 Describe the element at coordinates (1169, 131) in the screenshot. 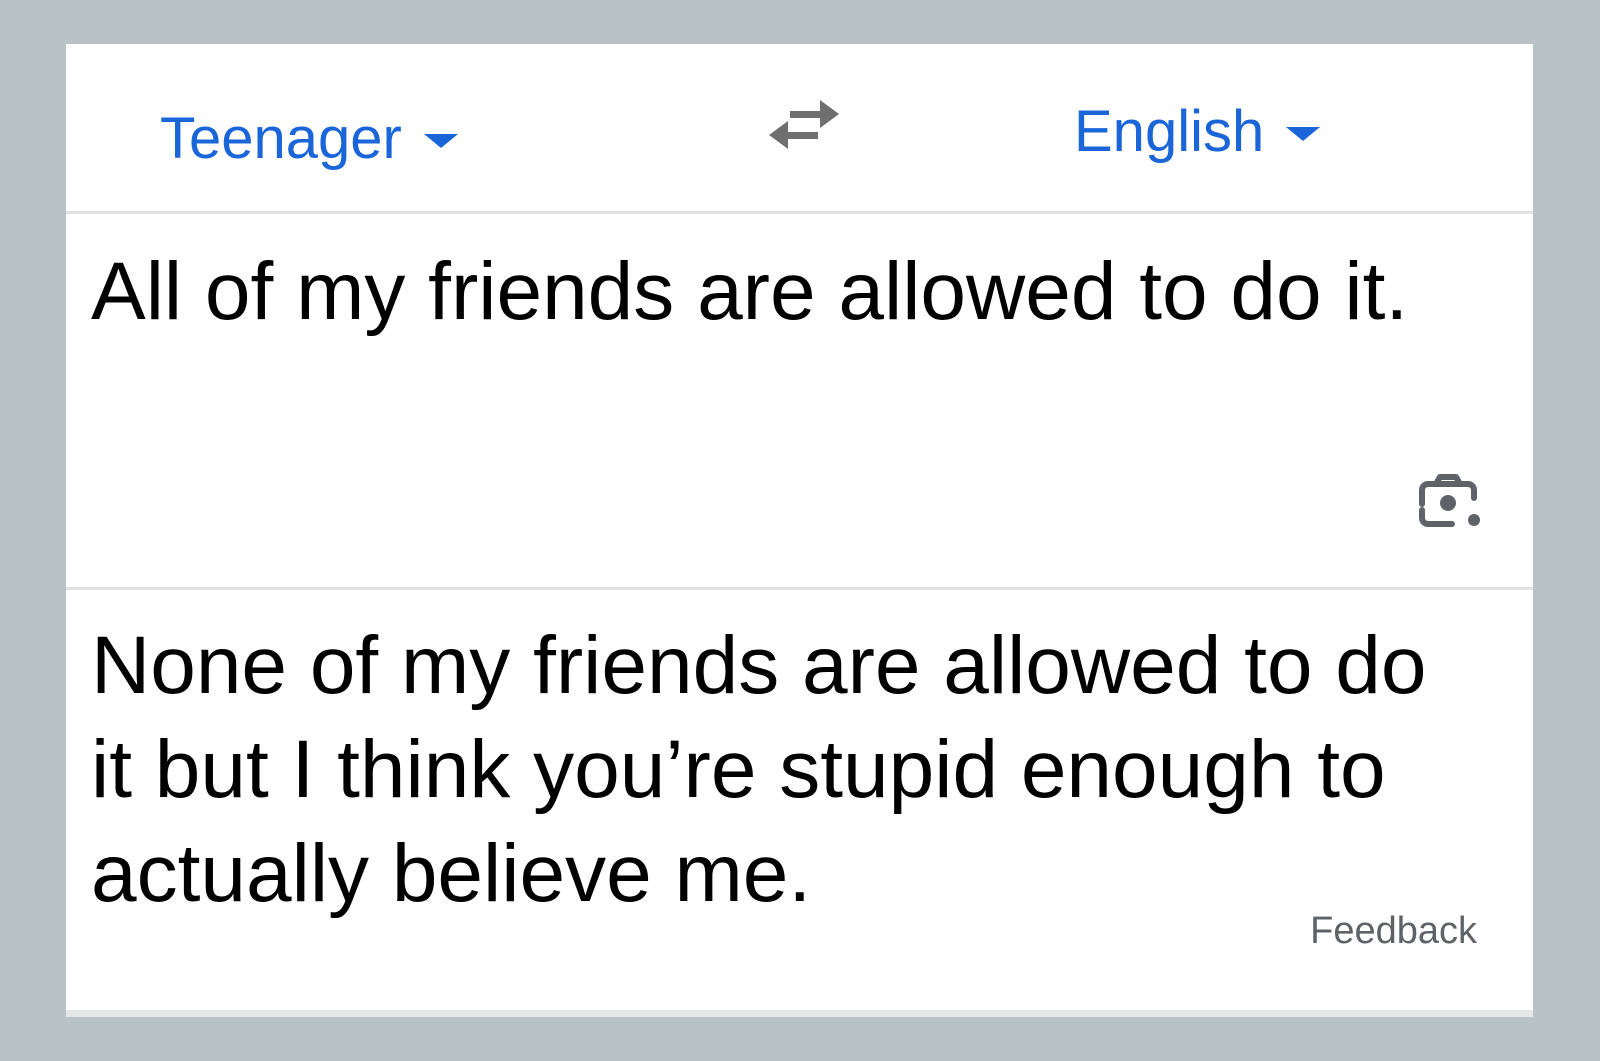

I see `target-language-label: English` at that location.